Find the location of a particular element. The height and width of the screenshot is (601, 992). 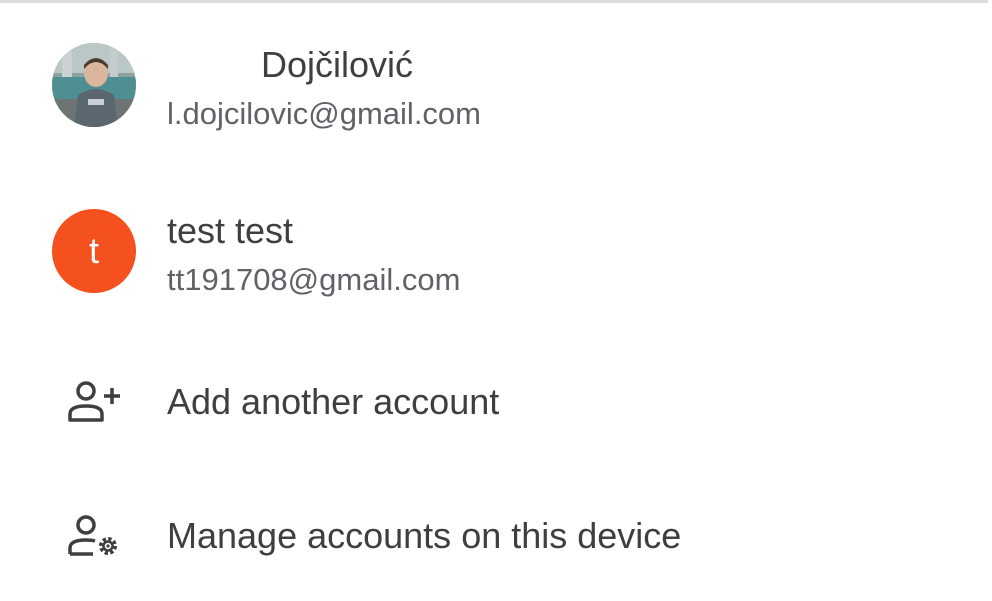

add-account-button: Add another account is located at coordinates (496, 402).